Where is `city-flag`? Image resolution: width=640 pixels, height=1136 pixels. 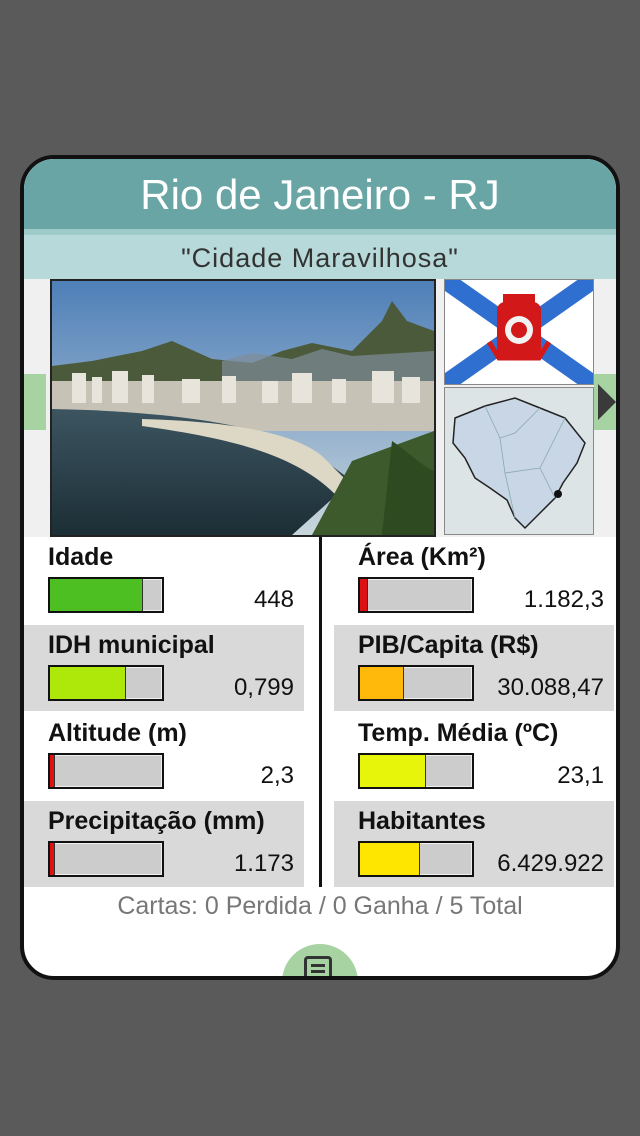 city-flag is located at coordinates (519, 332).